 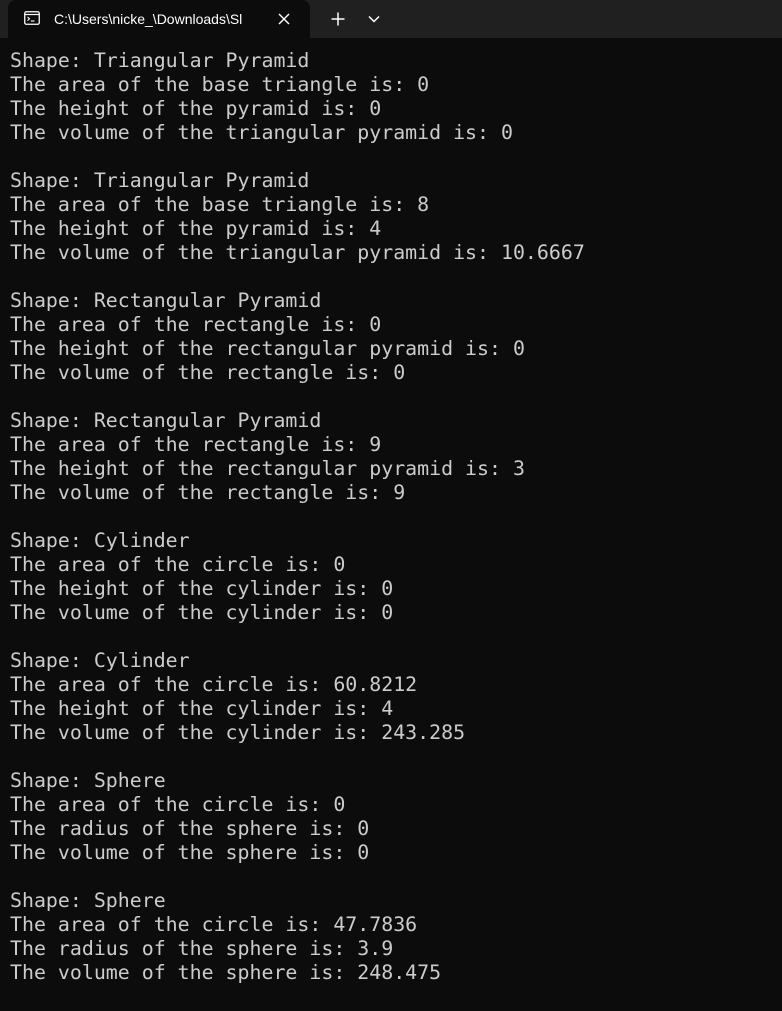 I want to click on terminal-line: The area of the rectangle is: 9, so click(x=196, y=444).